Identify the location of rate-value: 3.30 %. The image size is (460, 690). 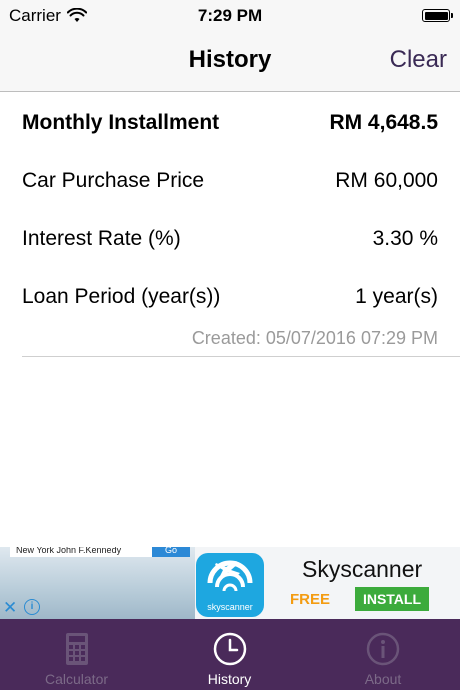
(405, 238).